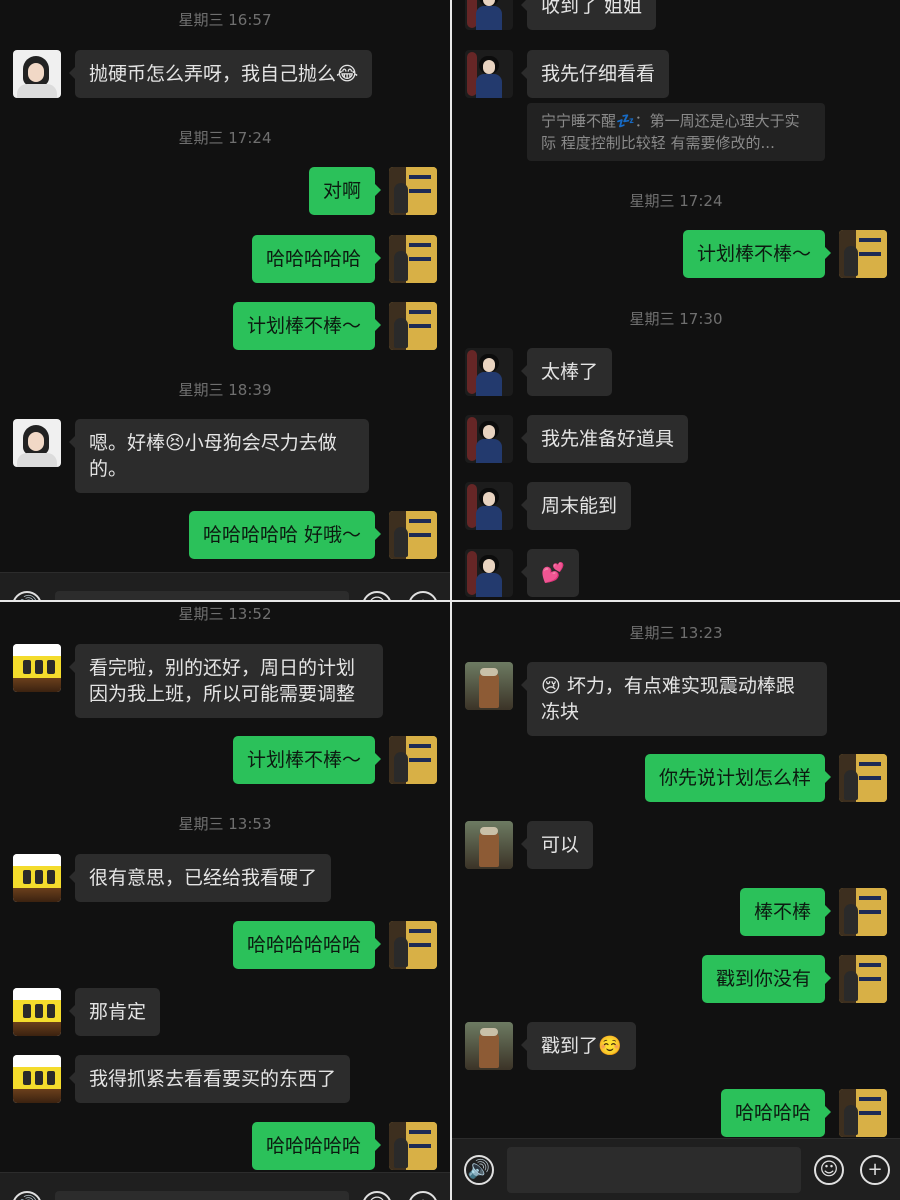  What do you see at coordinates (604, 439) in the screenshot?
I see `incoming-bubble: 我先准备好道具` at bounding box center [604, 439].